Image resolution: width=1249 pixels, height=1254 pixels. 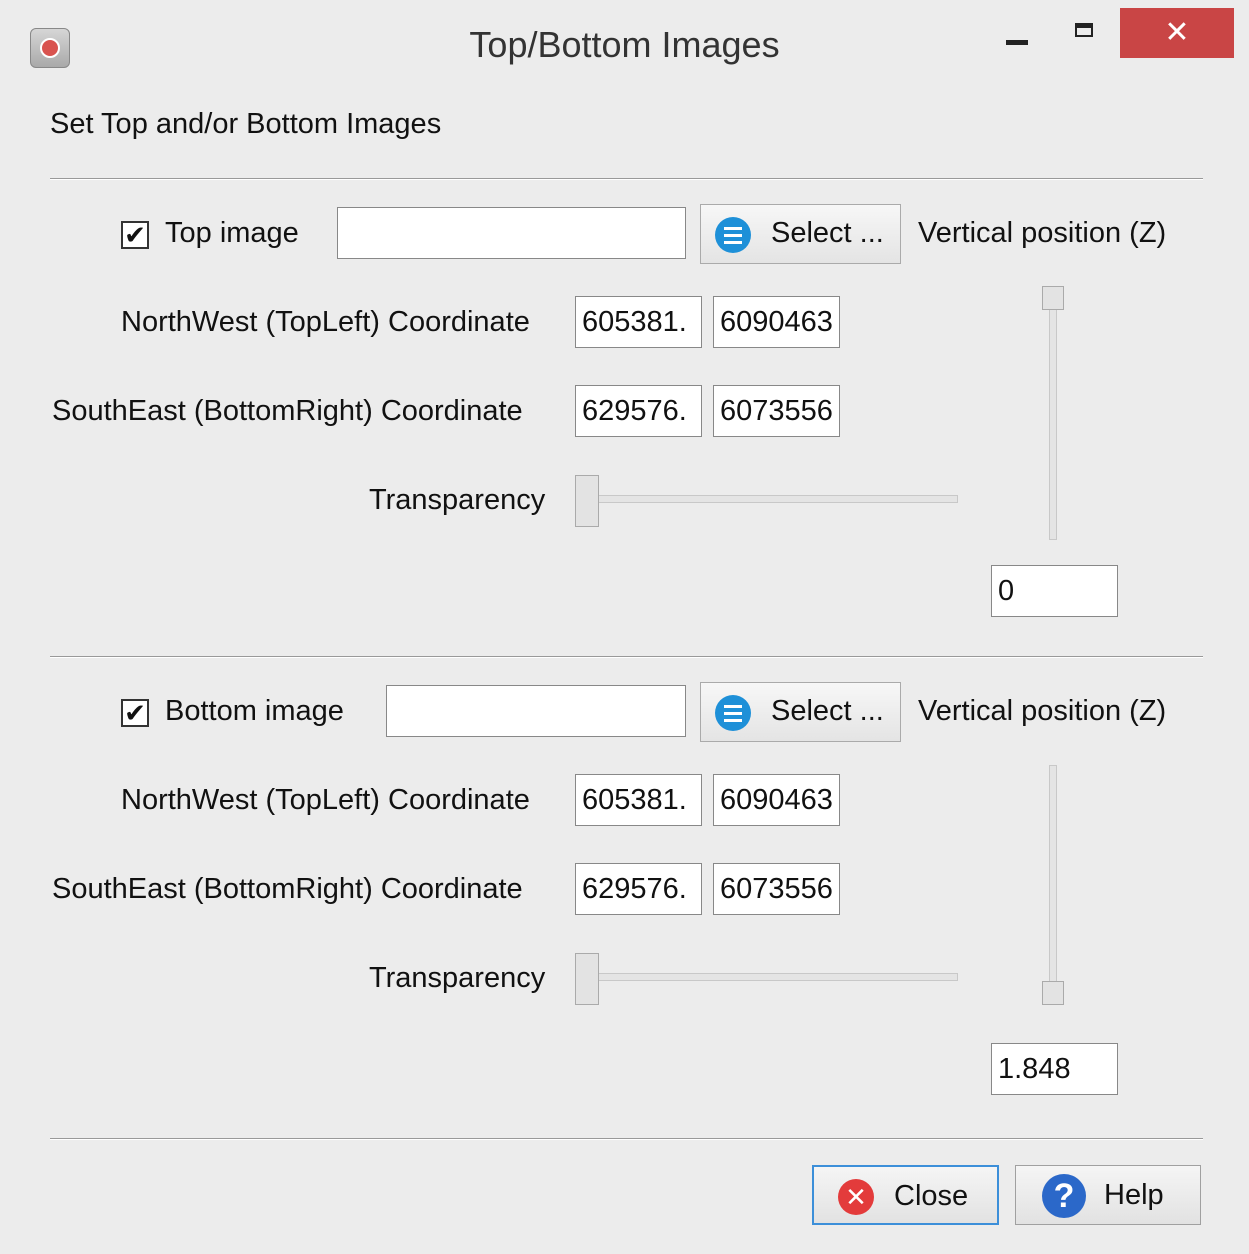 What do you see at coordinates (776, 322) in the screenshot?
I see `top-nw-y-input: 6090463` at bounding box center [776, 322].